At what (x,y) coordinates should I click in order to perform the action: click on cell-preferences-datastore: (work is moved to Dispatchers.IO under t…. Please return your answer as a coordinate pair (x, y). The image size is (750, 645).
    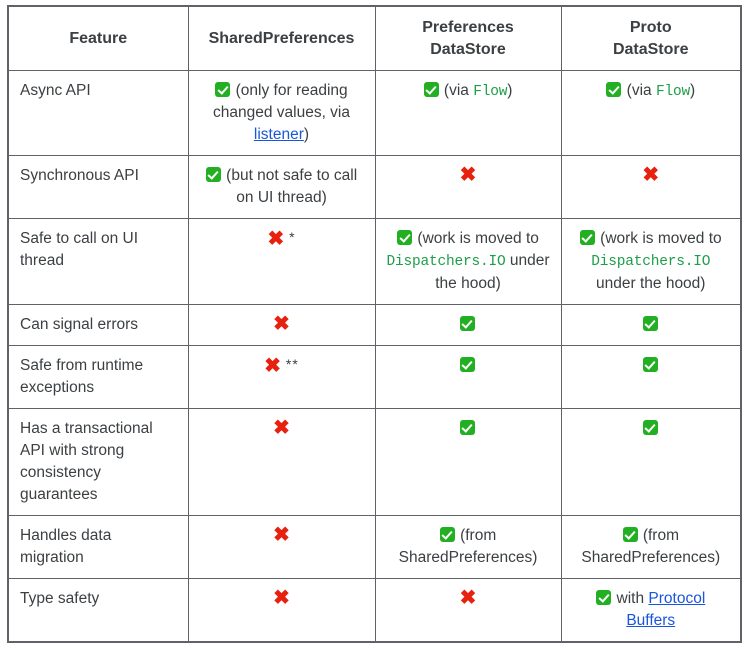
    Looking at the image, I should click on (468, 261).